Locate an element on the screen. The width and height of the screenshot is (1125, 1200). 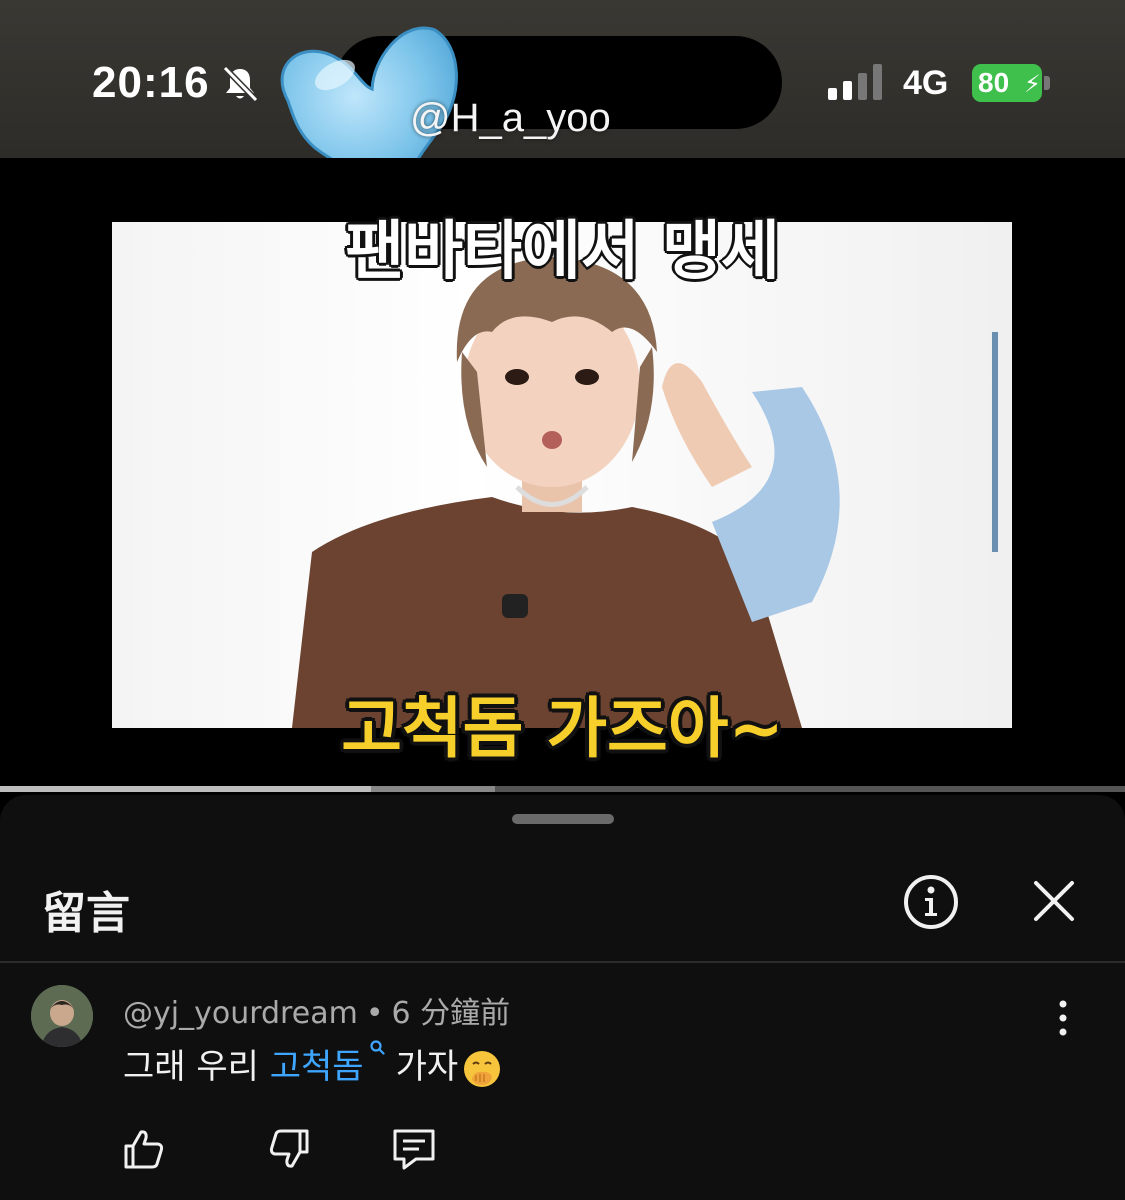
comment-text-before: 그래 우리 is located at coordinates (196, 1067).